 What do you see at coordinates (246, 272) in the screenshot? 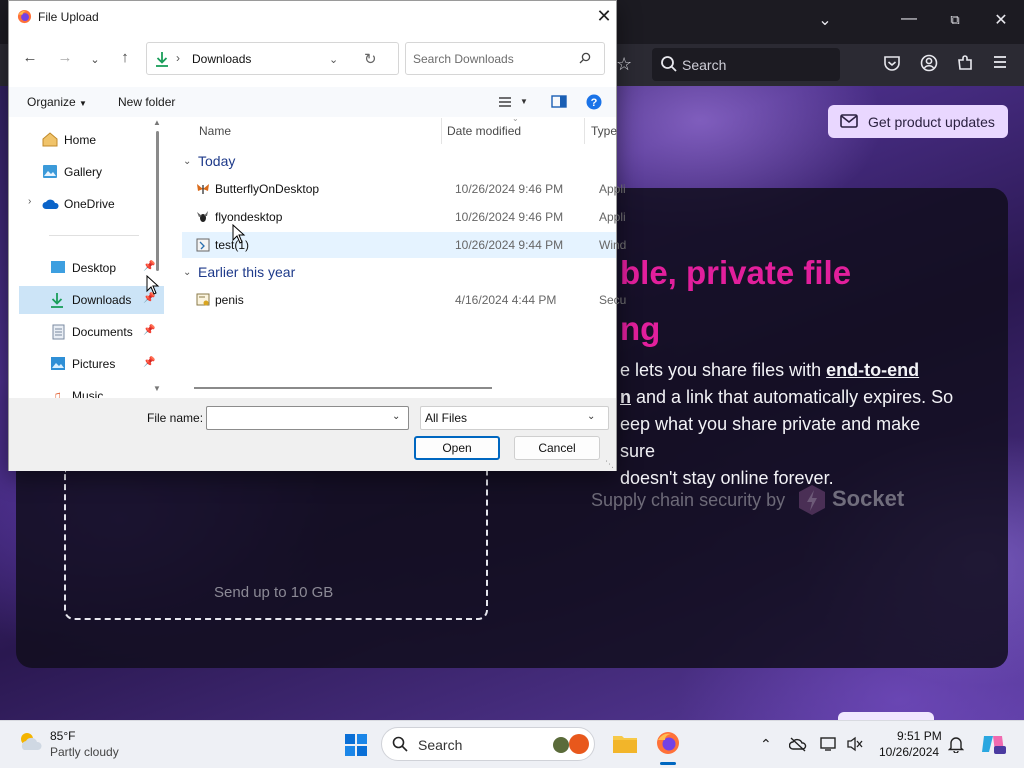
I see `group-header-earlier: Earlier this year` at bounding box center [246, 272].